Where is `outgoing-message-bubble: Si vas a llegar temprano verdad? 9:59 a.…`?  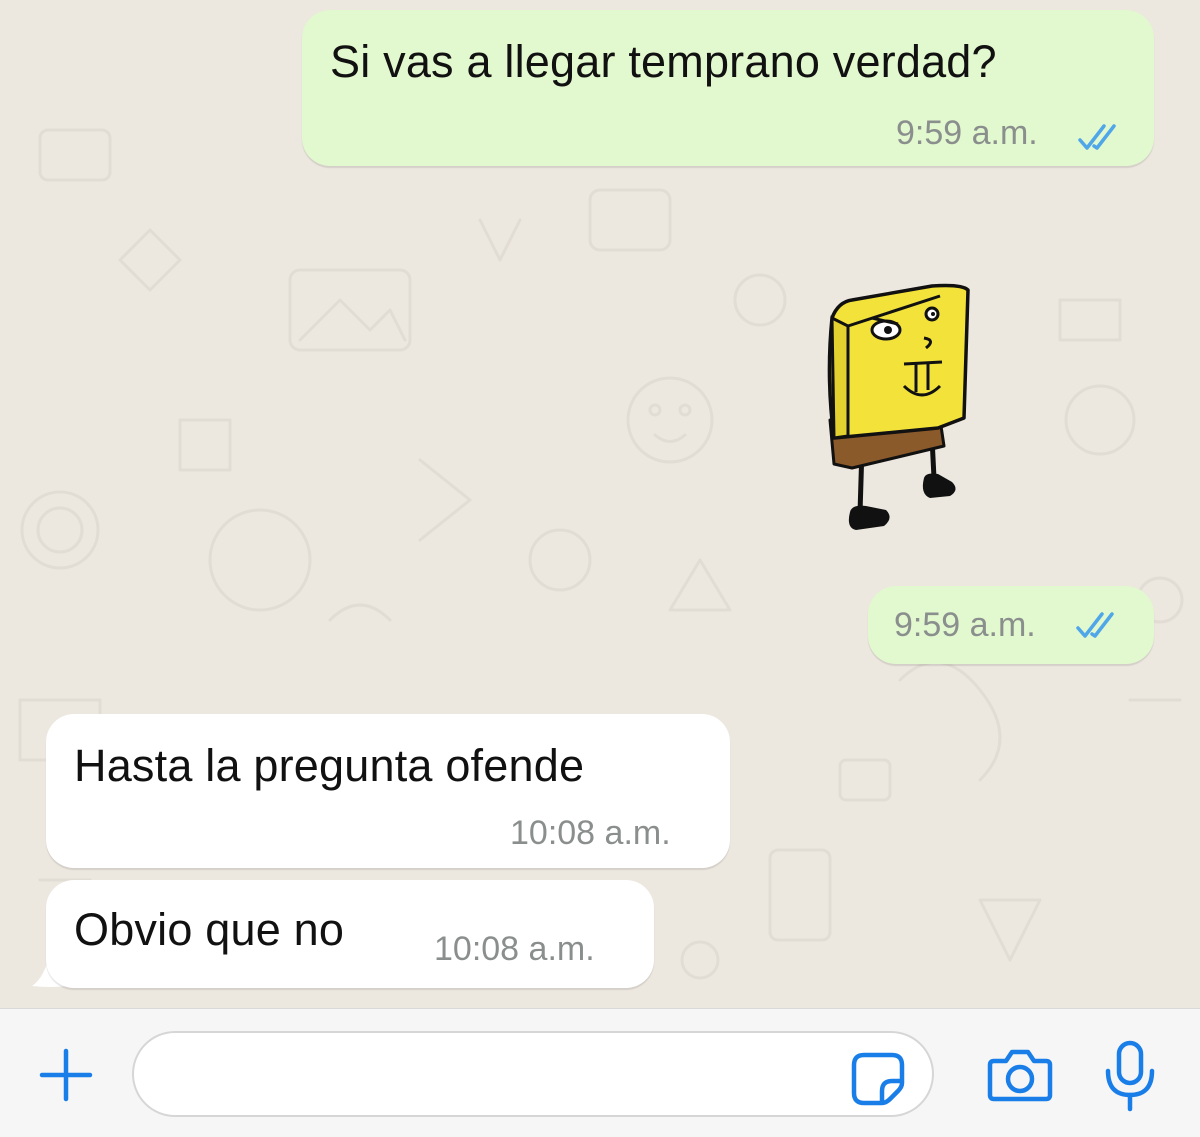 outgoing-message-bubble: Si vas a llegar temprano verdad? 9:59 a.… is located at coordinates (728, 88).